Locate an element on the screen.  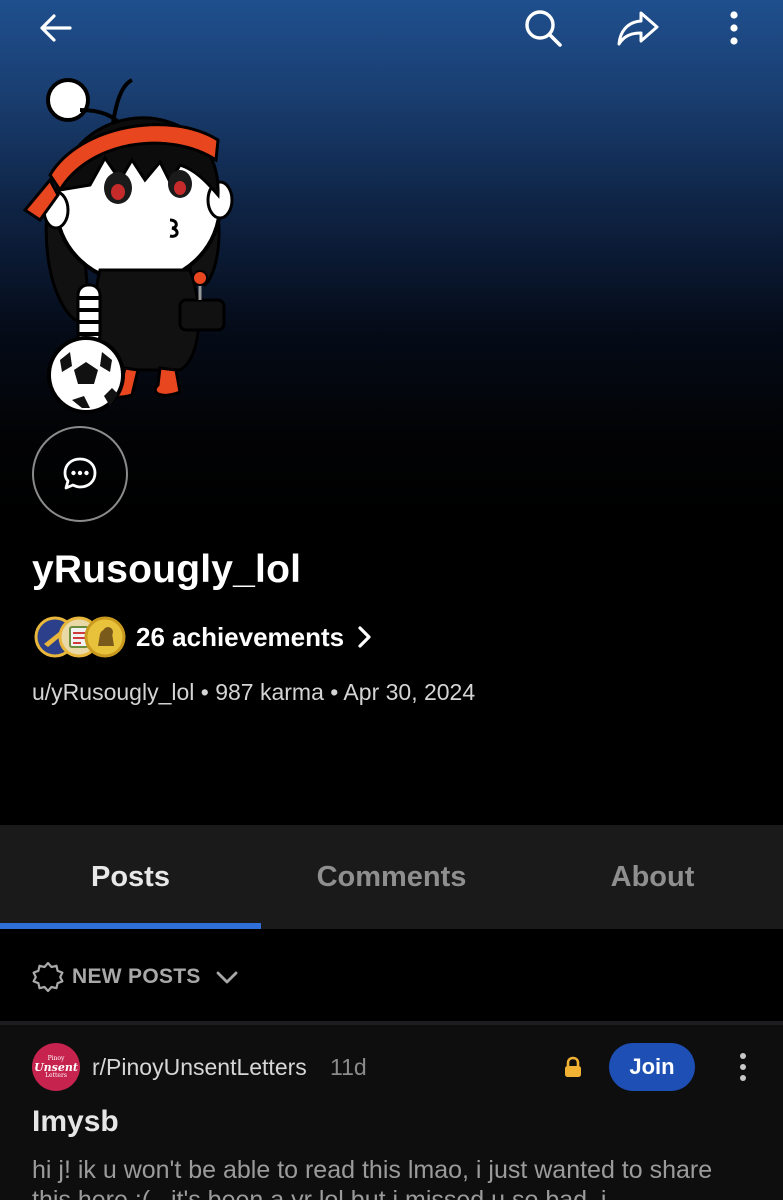
avatar is located at coordinates (130, 245).